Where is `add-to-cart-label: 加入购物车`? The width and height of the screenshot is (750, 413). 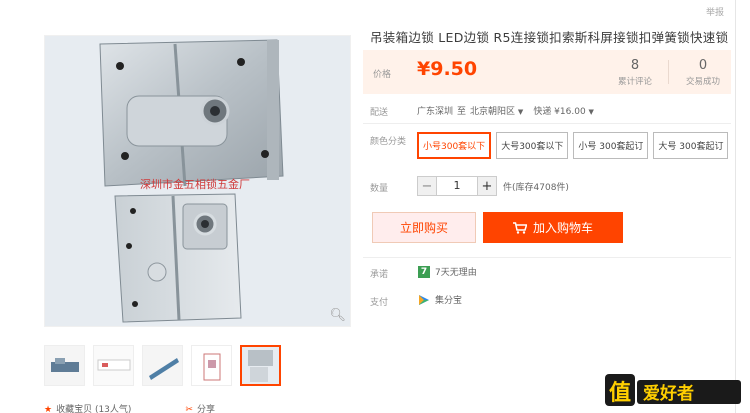
add-to-cart-label: 加入购物车 is located at coordinates (562, 228).